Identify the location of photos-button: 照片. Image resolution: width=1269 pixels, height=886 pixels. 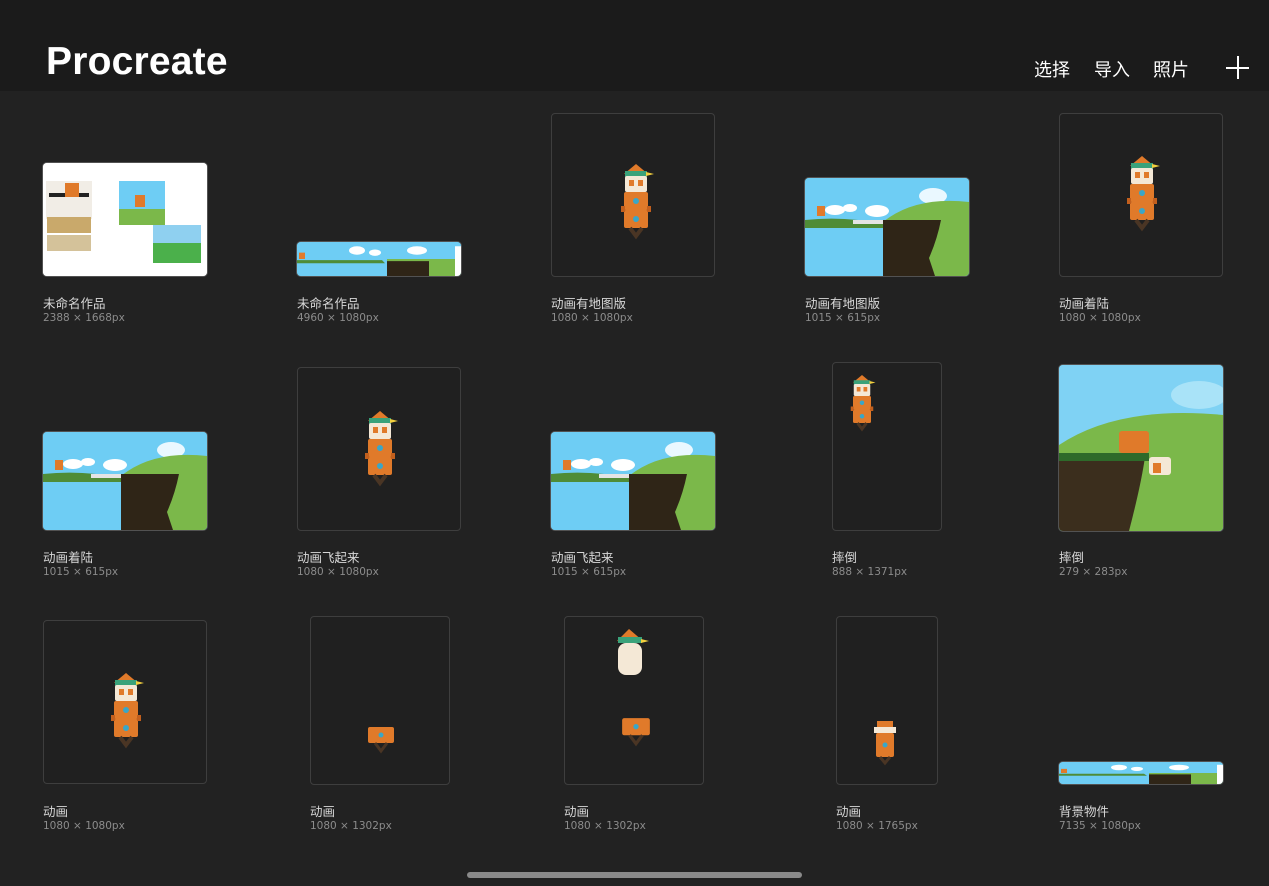
(1171, 69).